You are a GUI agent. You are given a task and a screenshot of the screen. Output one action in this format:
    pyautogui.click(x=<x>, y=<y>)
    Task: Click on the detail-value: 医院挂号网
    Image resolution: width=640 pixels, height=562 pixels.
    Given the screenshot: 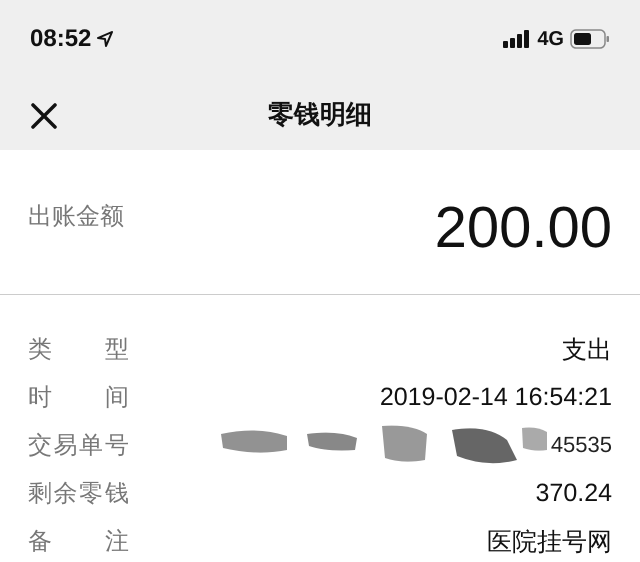 What is the action you would take?
    pyautogui.click(x=549, y=542)
    